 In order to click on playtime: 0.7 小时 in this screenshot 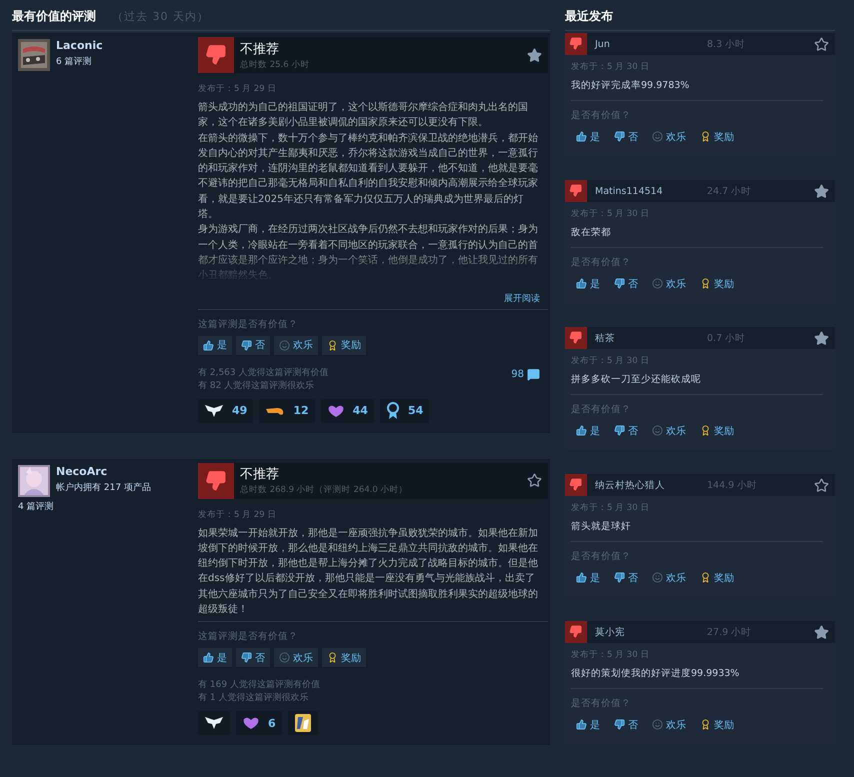, I will do `click(726, 338)`.